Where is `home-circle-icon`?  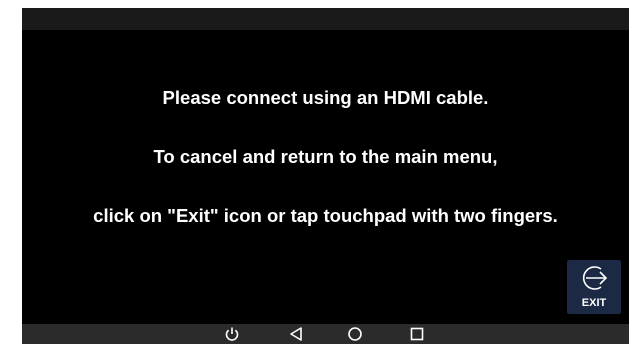 home-circle-icon is located at coordinates (355, 334).